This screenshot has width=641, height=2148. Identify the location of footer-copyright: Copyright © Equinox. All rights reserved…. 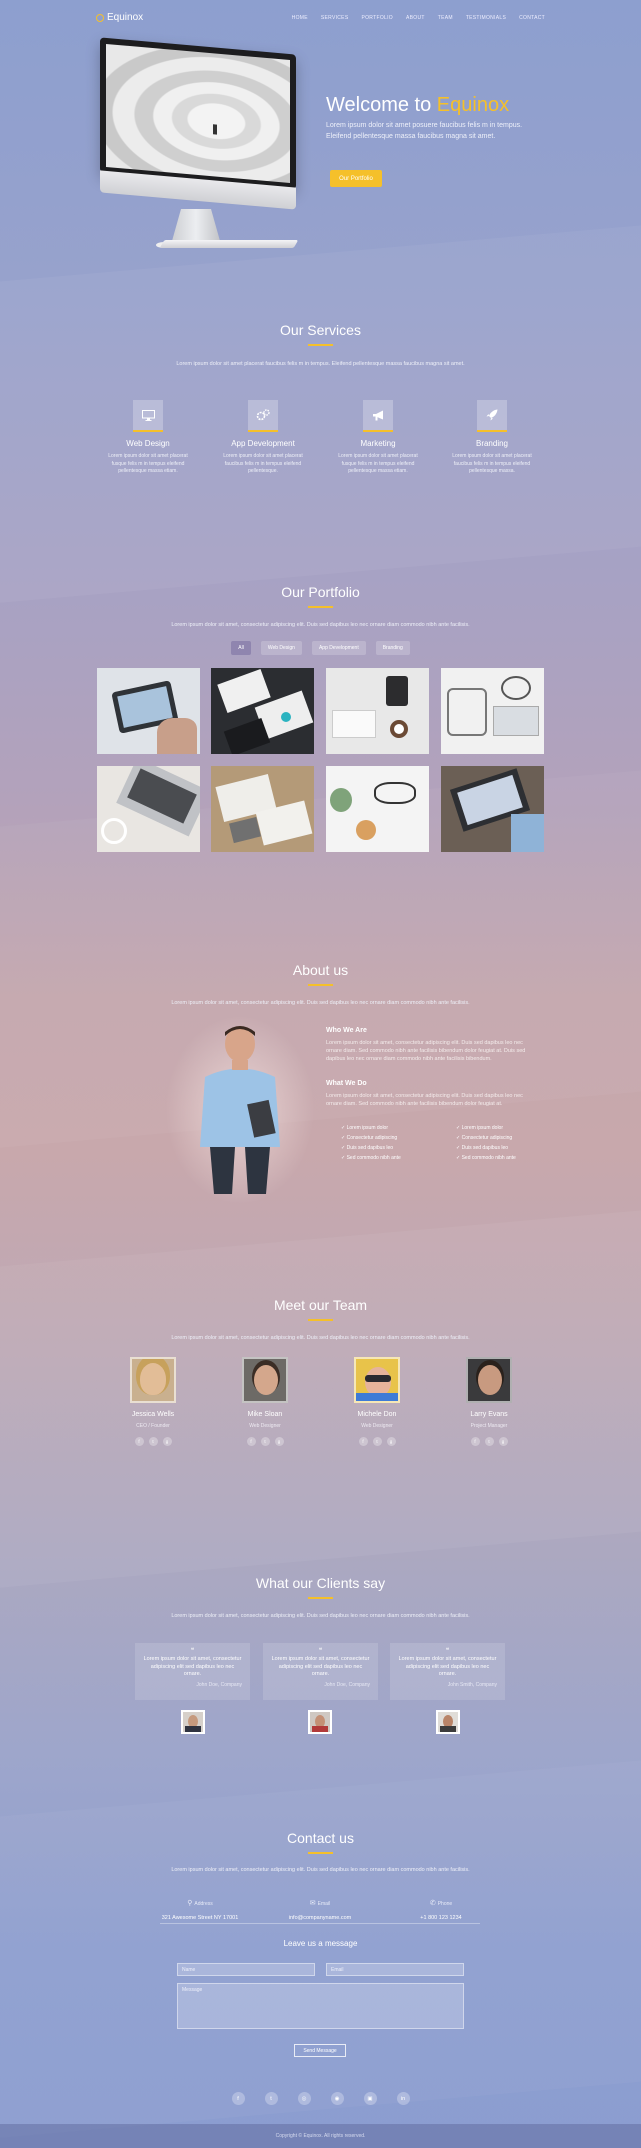
(320, 2136).